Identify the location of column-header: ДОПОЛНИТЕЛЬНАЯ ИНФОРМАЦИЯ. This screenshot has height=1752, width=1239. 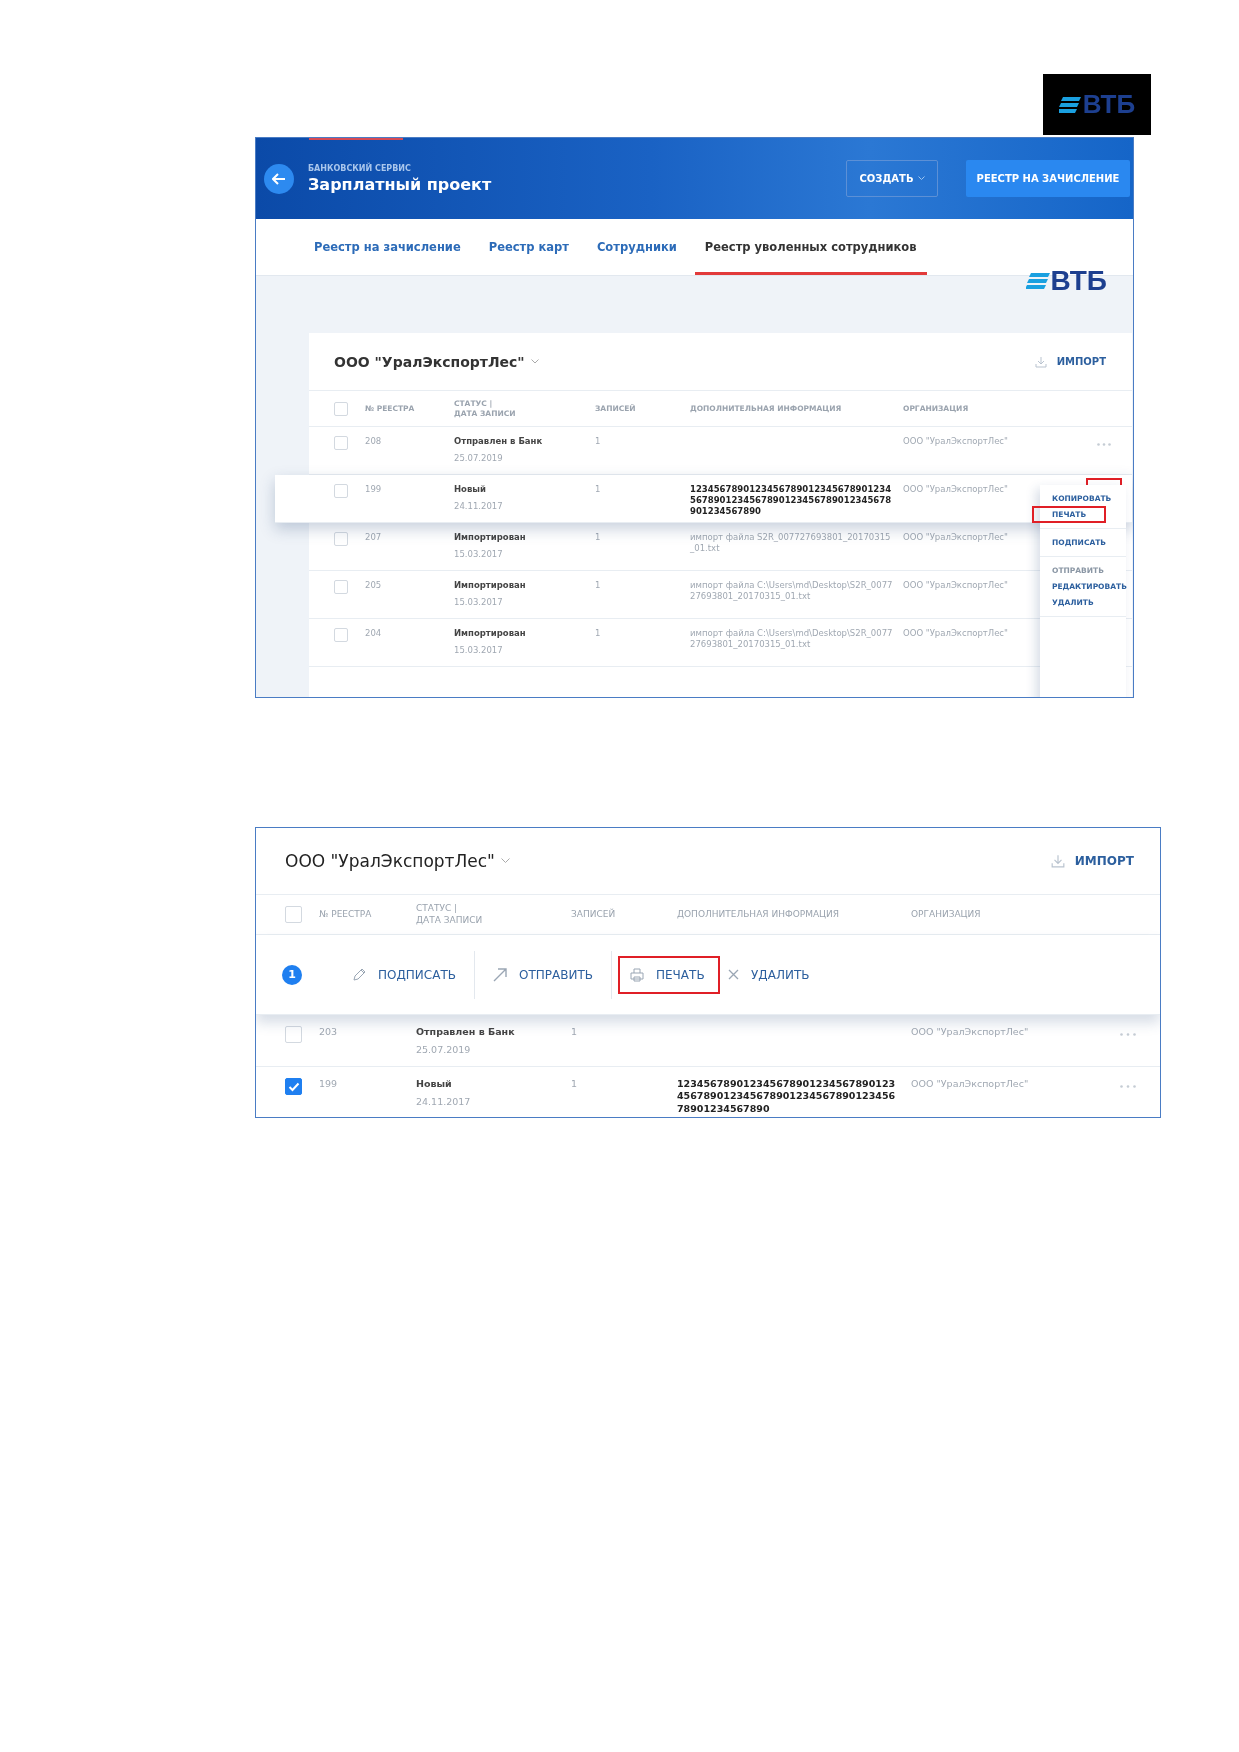
(759, 914).